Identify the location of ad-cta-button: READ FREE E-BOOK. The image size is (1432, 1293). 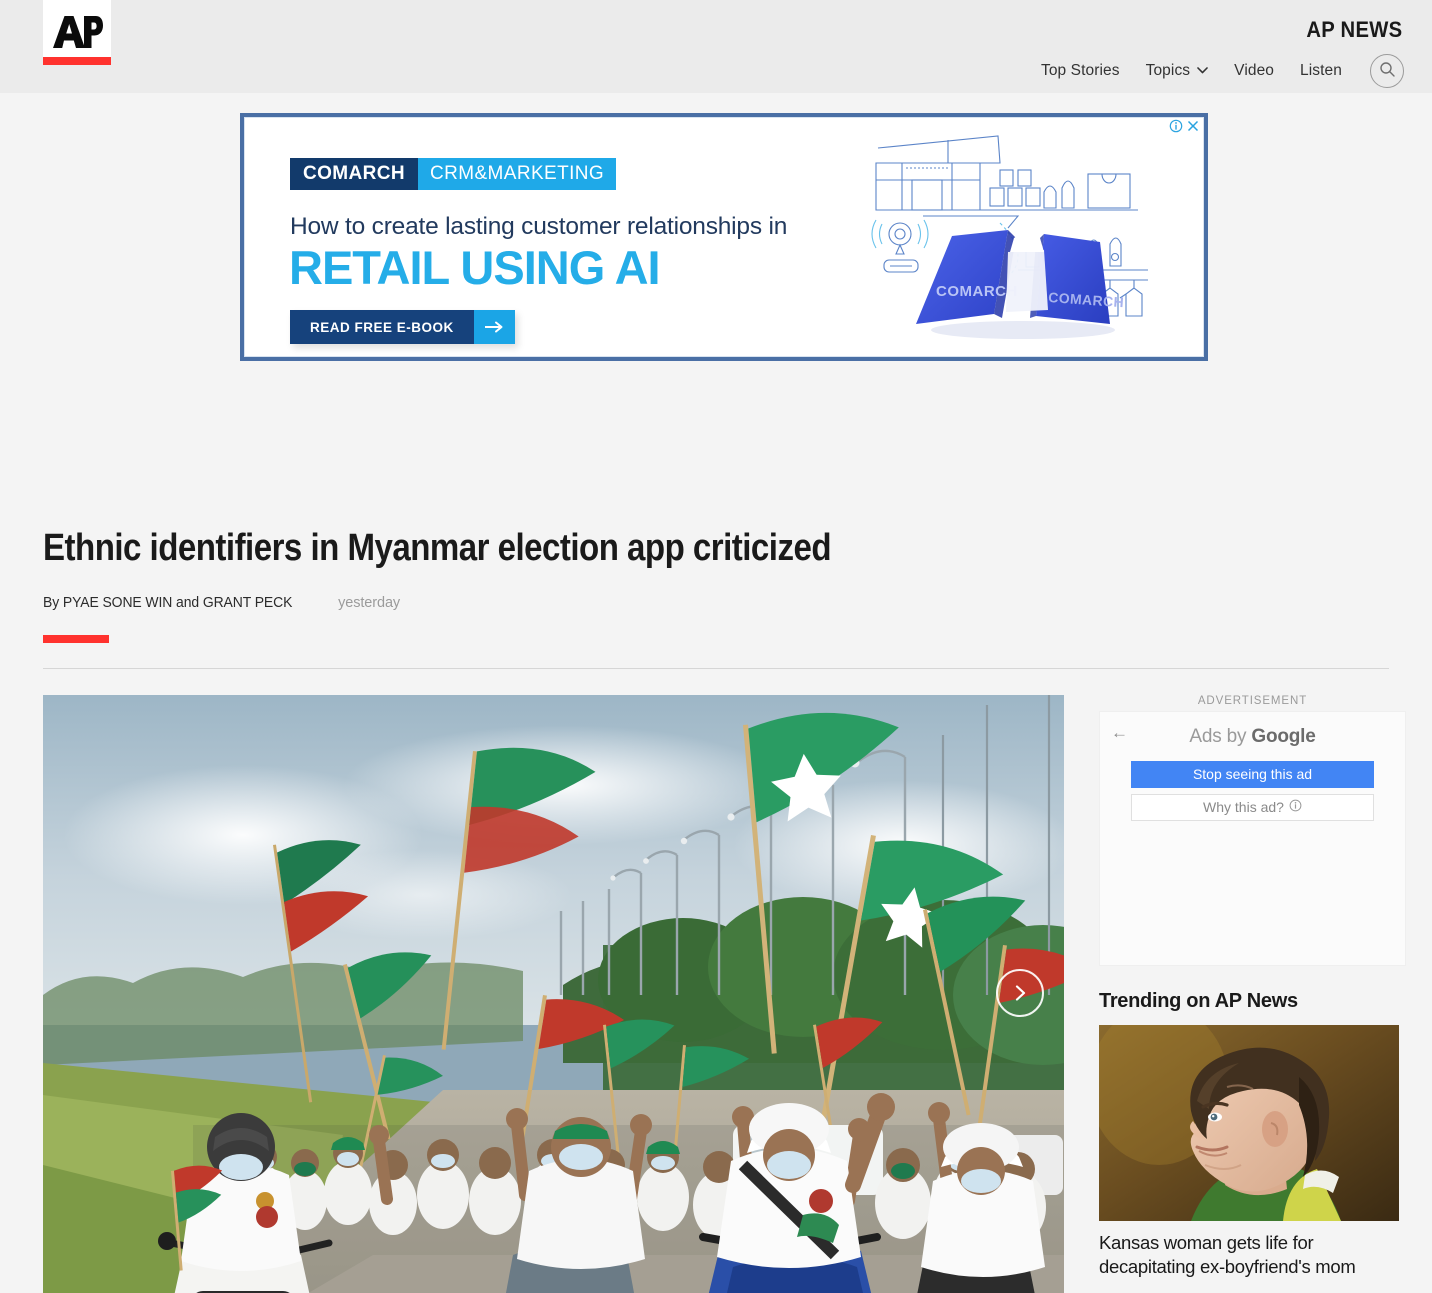
(402, 327).